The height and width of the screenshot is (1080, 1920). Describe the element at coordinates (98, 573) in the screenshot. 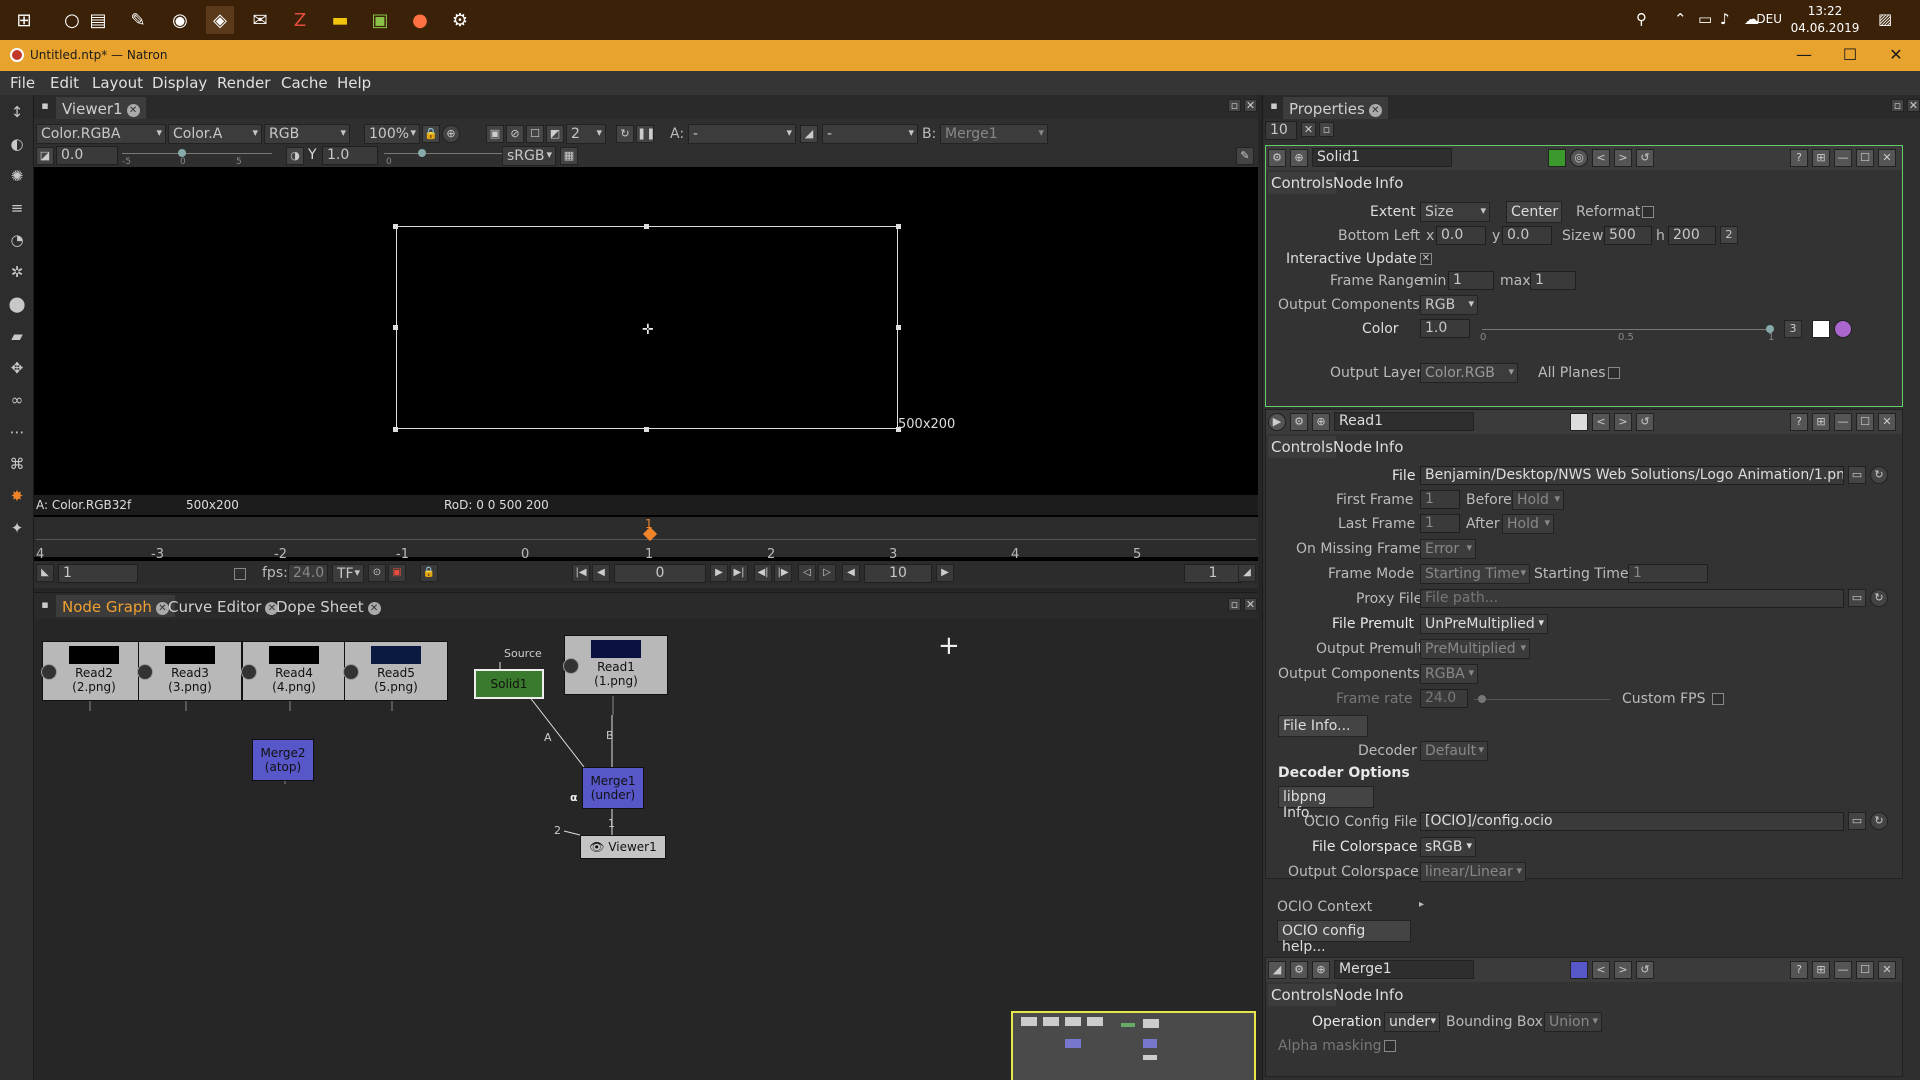

I see `start-frame-field: 1` at that location.